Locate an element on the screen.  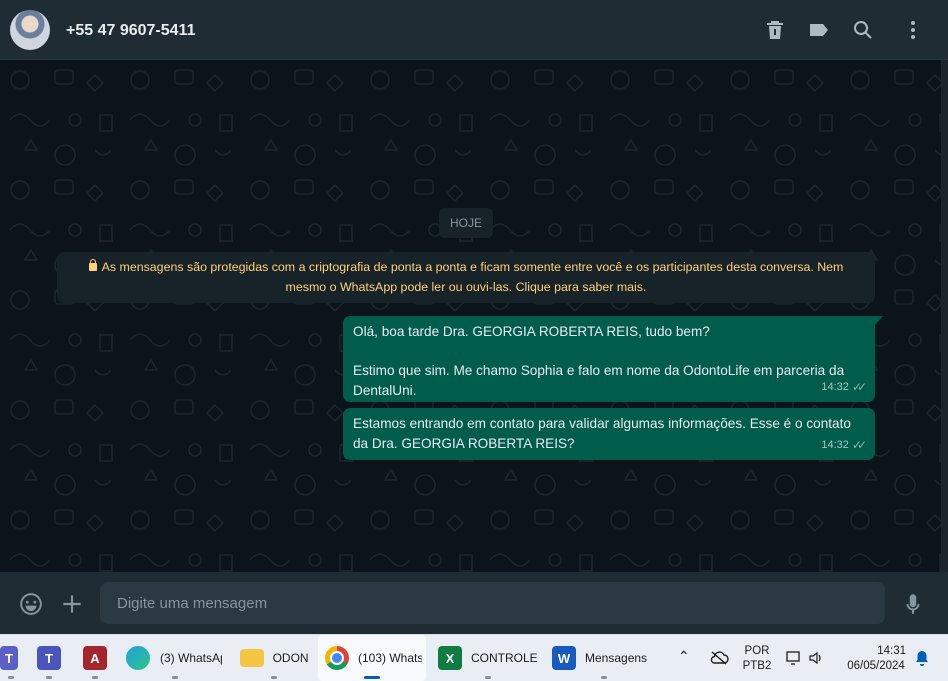
taskbar-label: (3) WhatsAp is located at coordinates (191, 658).